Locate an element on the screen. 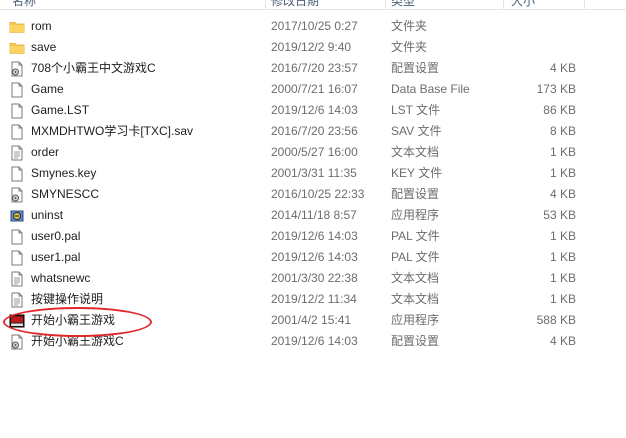  file-name: Game is located at coordinates (47, 89).